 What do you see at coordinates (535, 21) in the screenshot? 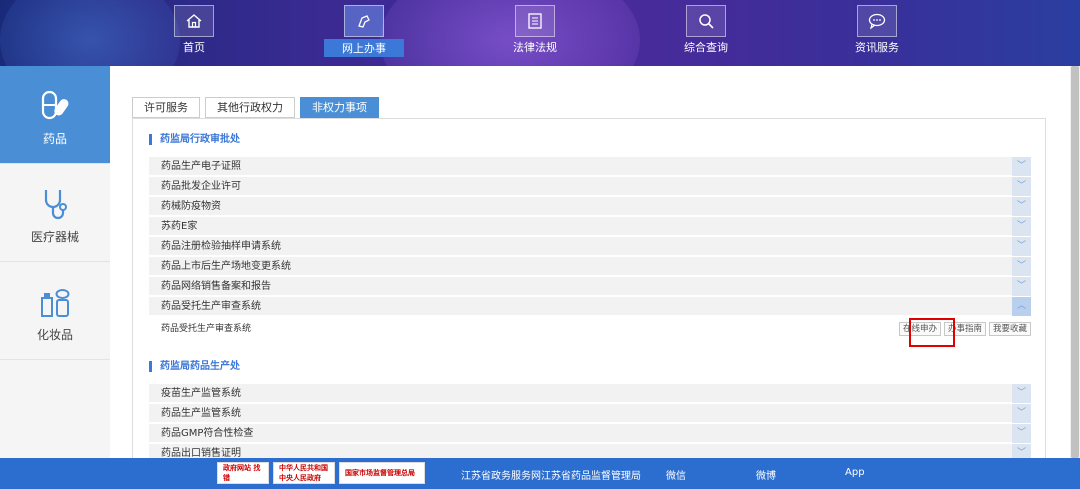
I see `document-icon` at bounding box center [535, 21].